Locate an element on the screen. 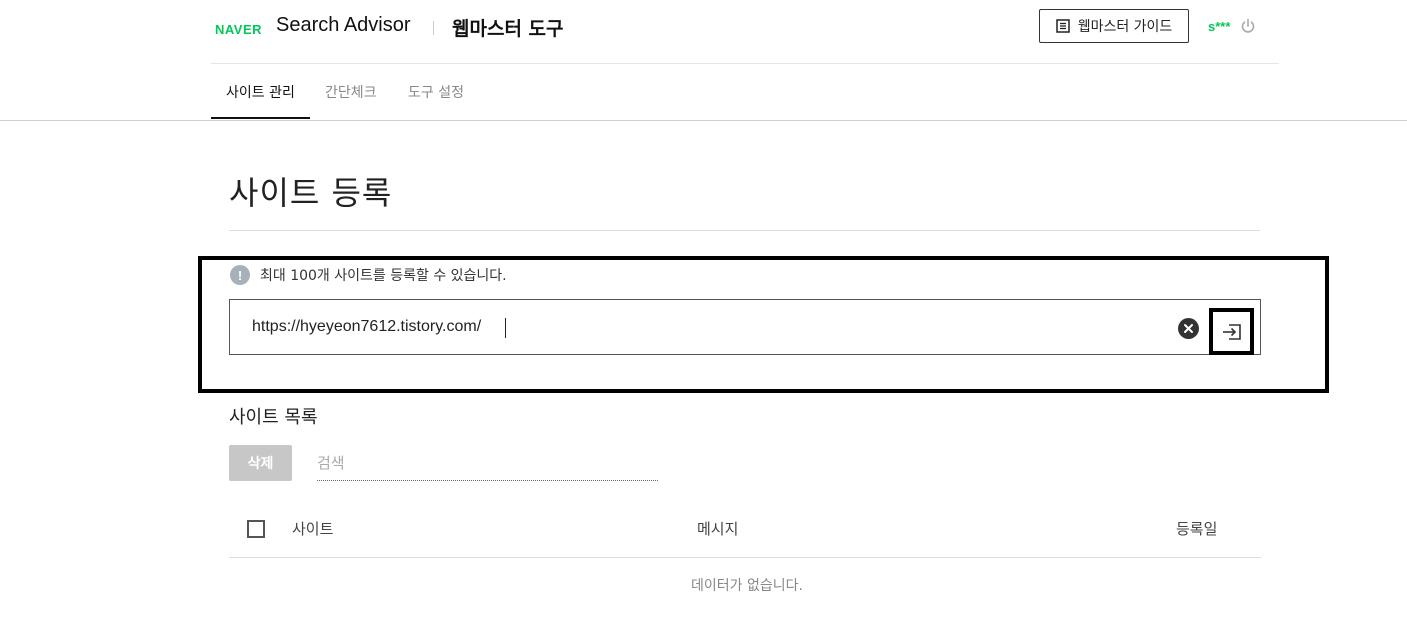 The height and width of the screenshot is (631, 1407). column-header-registered-date: 등록일 is located at coordinates (1197, 529).